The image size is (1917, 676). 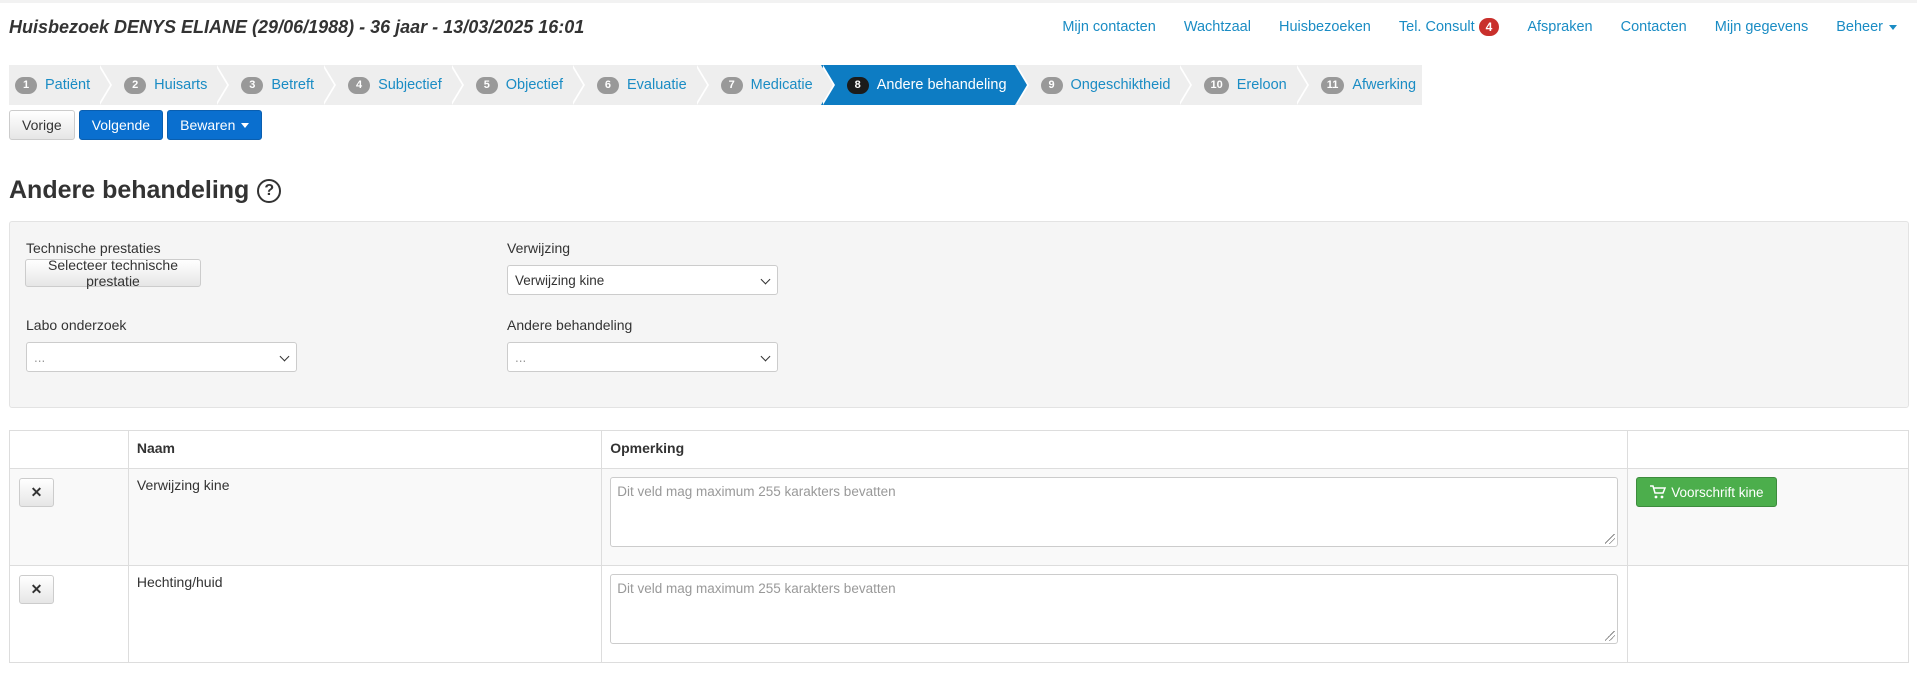 I want to click on step-label: Medicatie, so click(x=781, y=85).